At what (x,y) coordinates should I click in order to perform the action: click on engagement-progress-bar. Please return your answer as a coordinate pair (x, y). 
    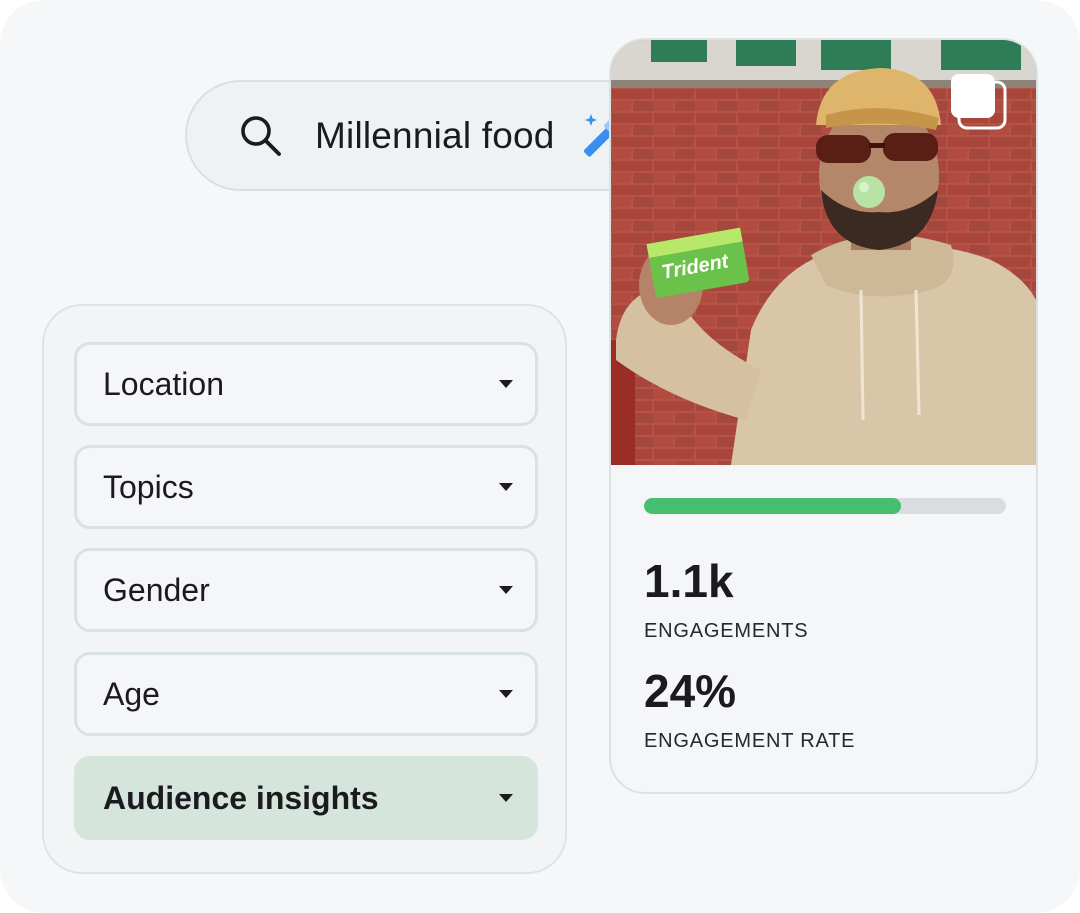
    Looking at the image, I should click on (825, 506).